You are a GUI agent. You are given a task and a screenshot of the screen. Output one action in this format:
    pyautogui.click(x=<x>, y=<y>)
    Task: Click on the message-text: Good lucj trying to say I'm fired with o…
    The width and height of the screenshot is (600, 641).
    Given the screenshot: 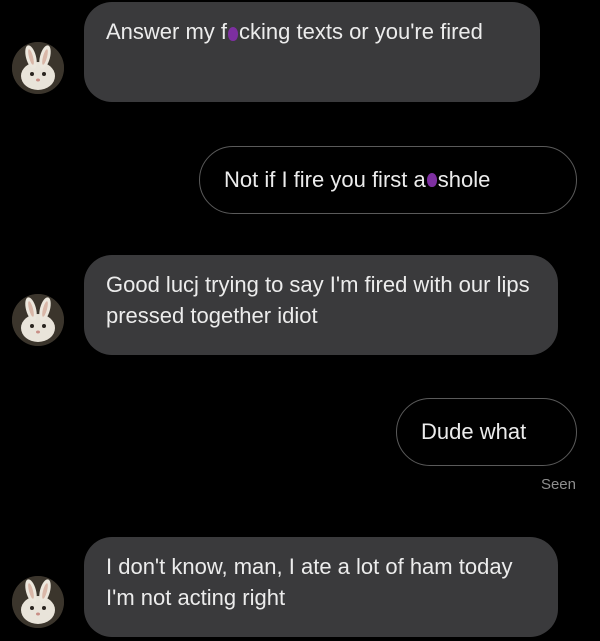 What is the action you would take?
    pyautogui.click(x=318, y=300)
    